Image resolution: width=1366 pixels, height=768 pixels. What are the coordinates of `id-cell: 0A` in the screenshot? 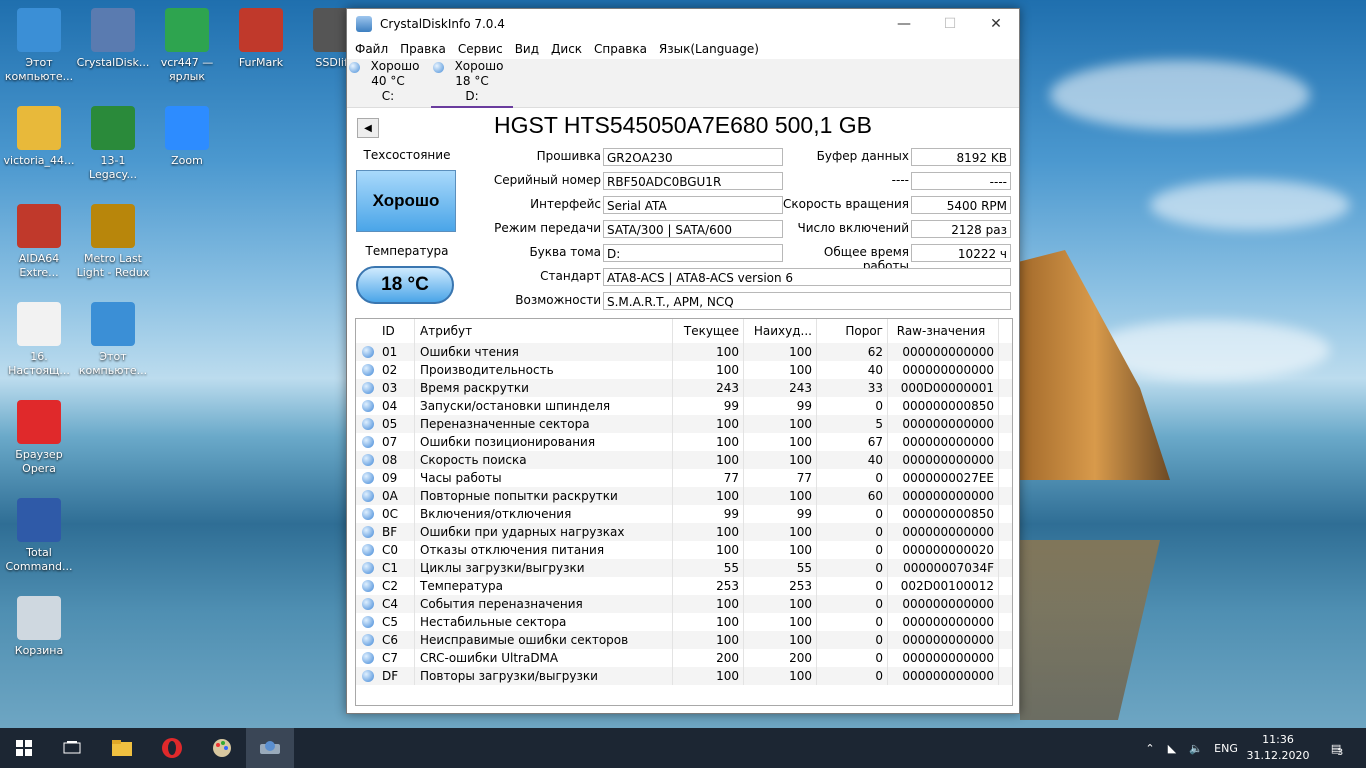 It's located at (398, 496).